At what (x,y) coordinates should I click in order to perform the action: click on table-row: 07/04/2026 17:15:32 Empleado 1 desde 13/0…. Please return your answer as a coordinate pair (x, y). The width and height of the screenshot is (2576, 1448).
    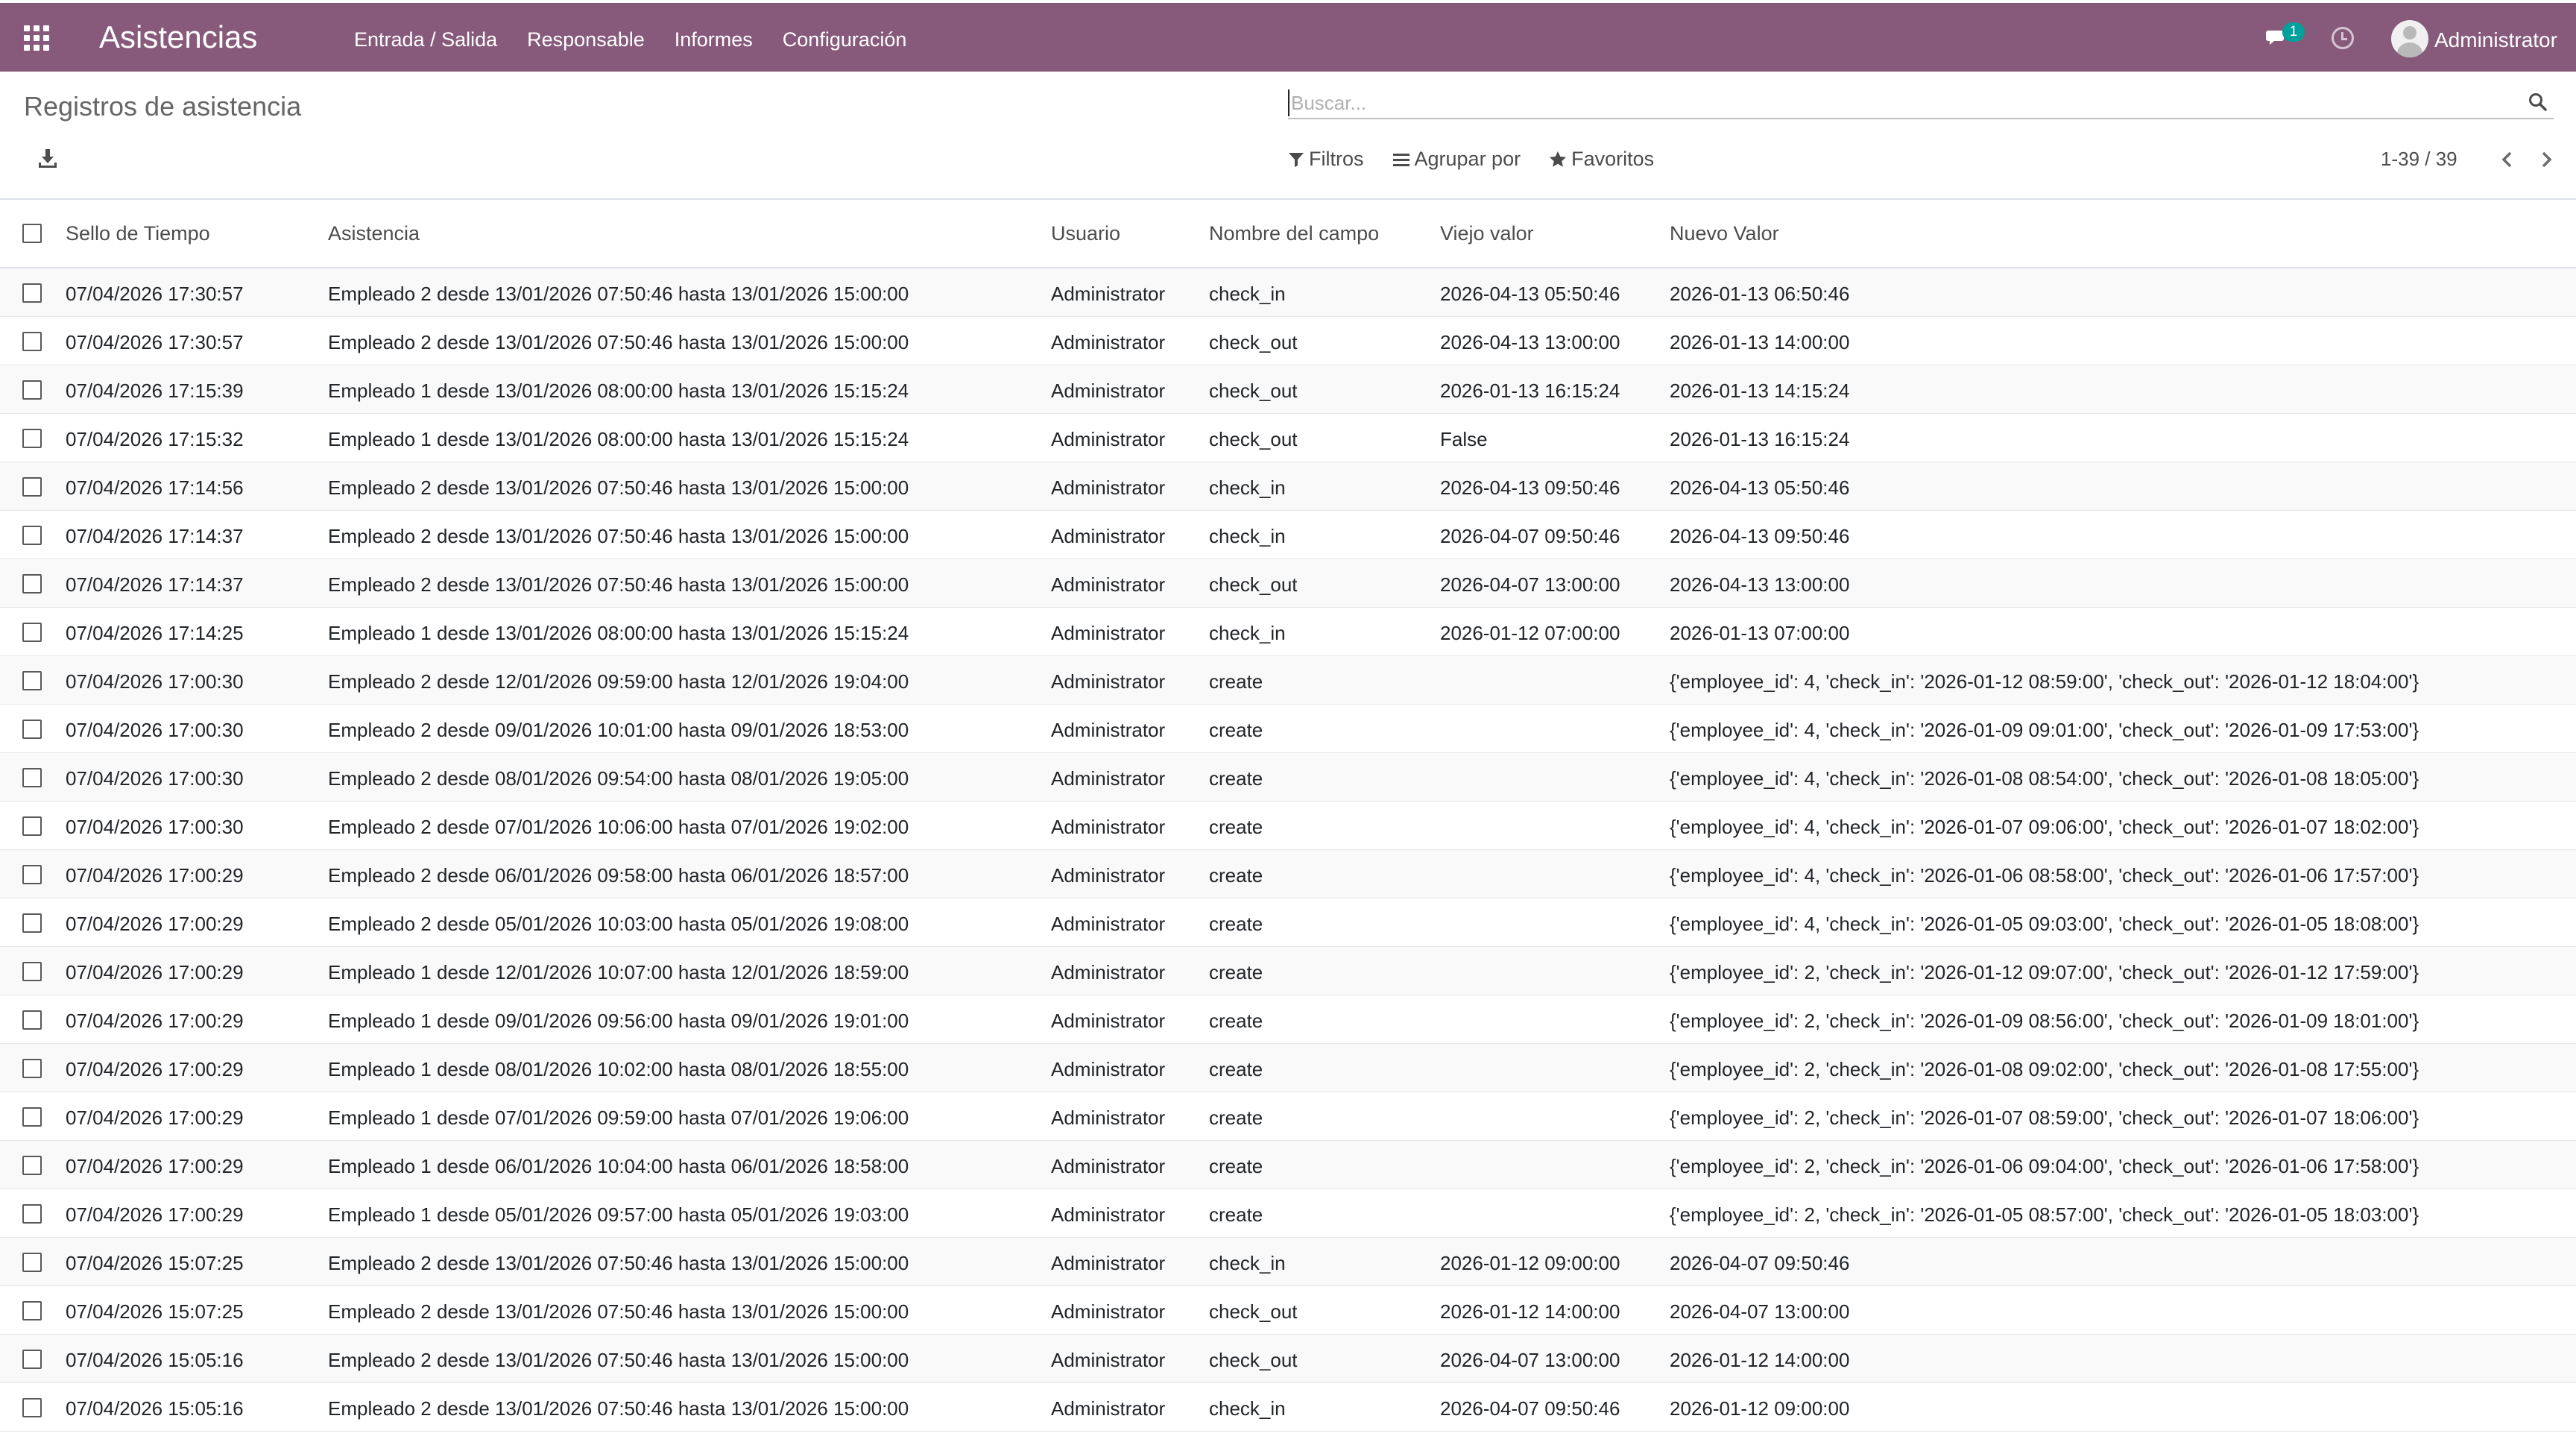
    Looking at the image, I should click on (1288, 438).